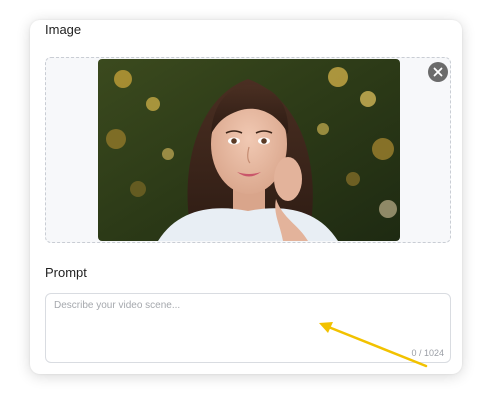 The image size is (493, 412). I want to click on remove-image-button, so click(438, 72).